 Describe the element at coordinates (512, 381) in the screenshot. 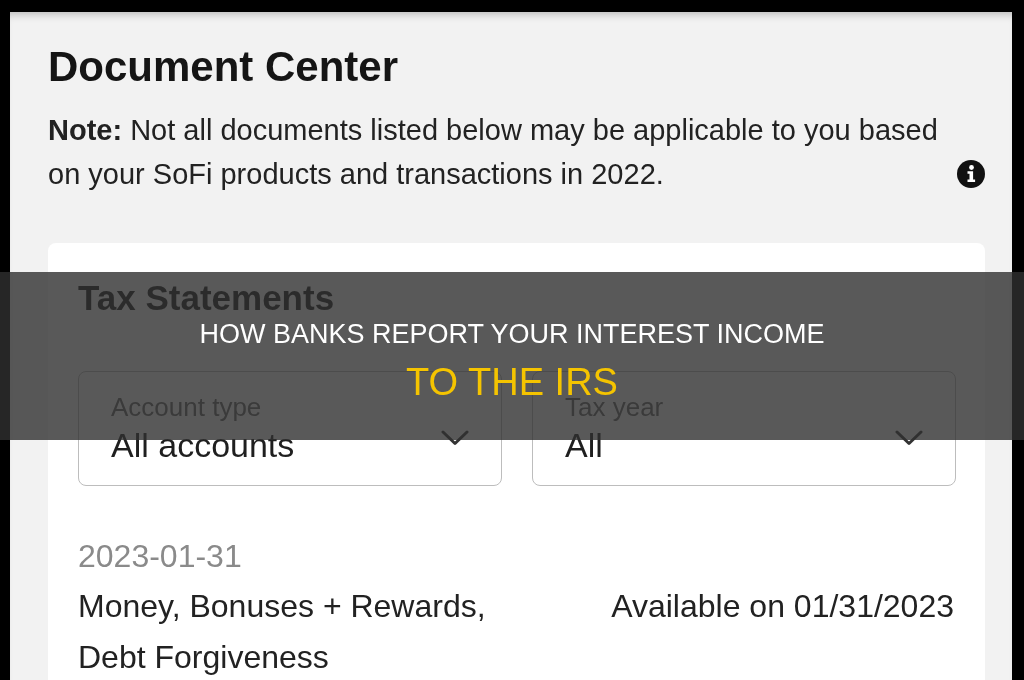

I see `banner-title: TO THE IRS` at that location.